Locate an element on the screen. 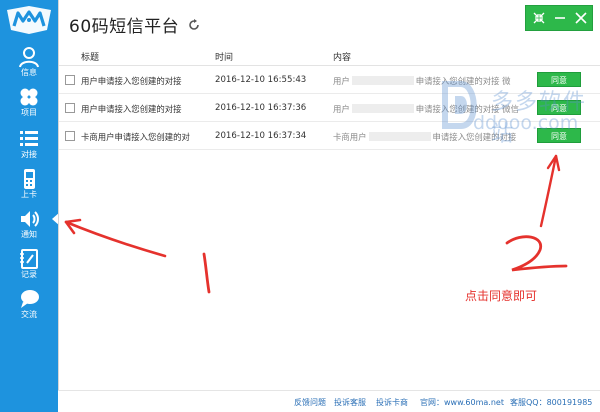  phone-icon is located at coordinates (29, 179).